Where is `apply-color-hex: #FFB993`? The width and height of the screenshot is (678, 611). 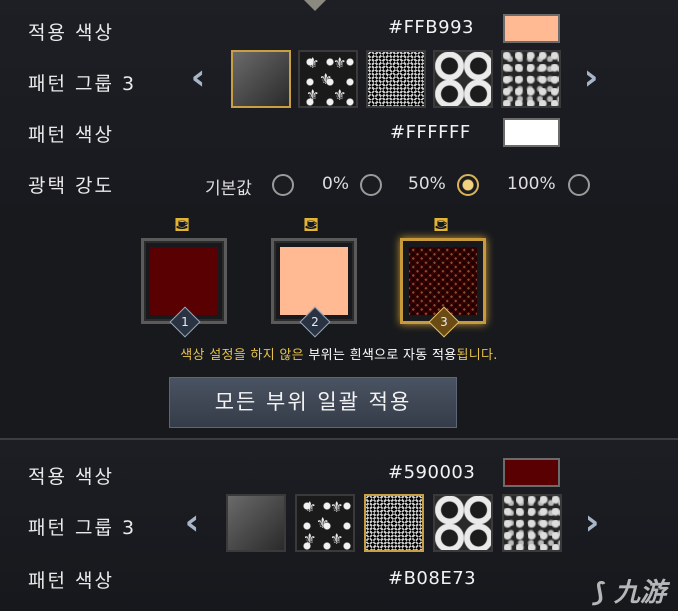 apply-color-hex: #FFB993 is located at coordinates (431, 27).